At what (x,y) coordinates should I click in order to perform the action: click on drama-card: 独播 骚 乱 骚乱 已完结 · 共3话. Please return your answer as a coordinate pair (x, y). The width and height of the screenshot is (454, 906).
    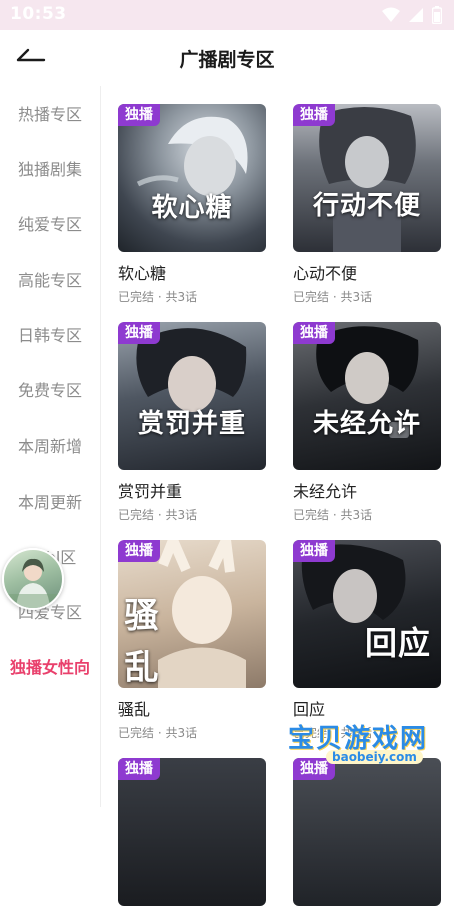
    Looking at the image, I should click on (192, 640).